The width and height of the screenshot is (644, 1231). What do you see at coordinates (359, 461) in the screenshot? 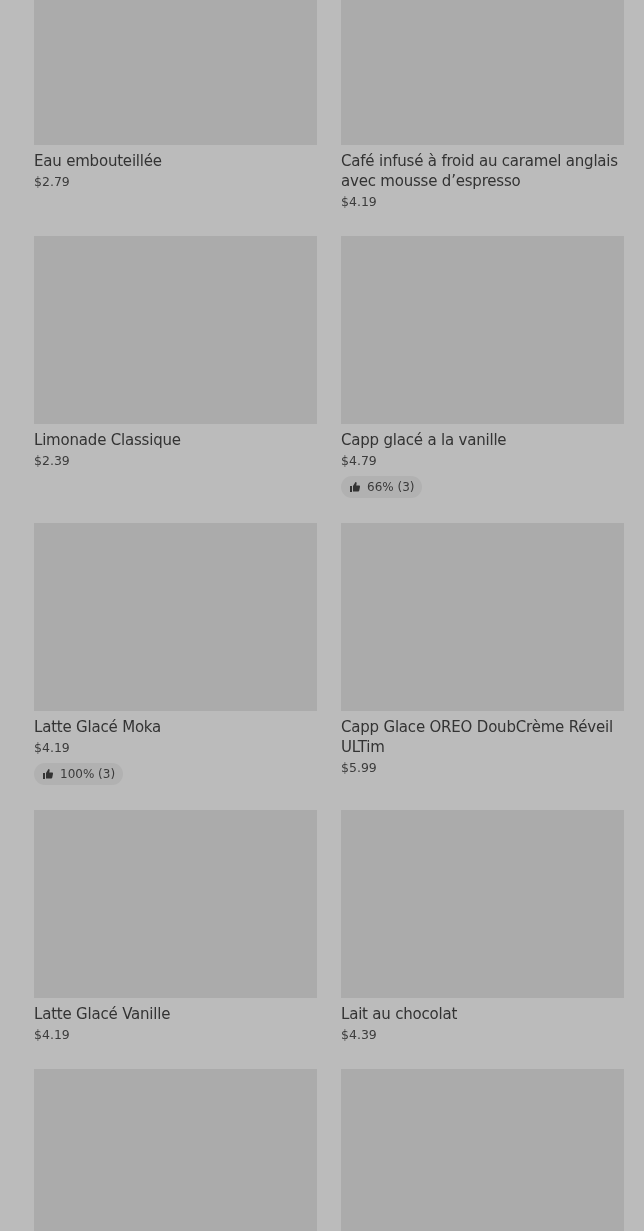
I see `product-price: $4.79` at bounding box center [359, 461].